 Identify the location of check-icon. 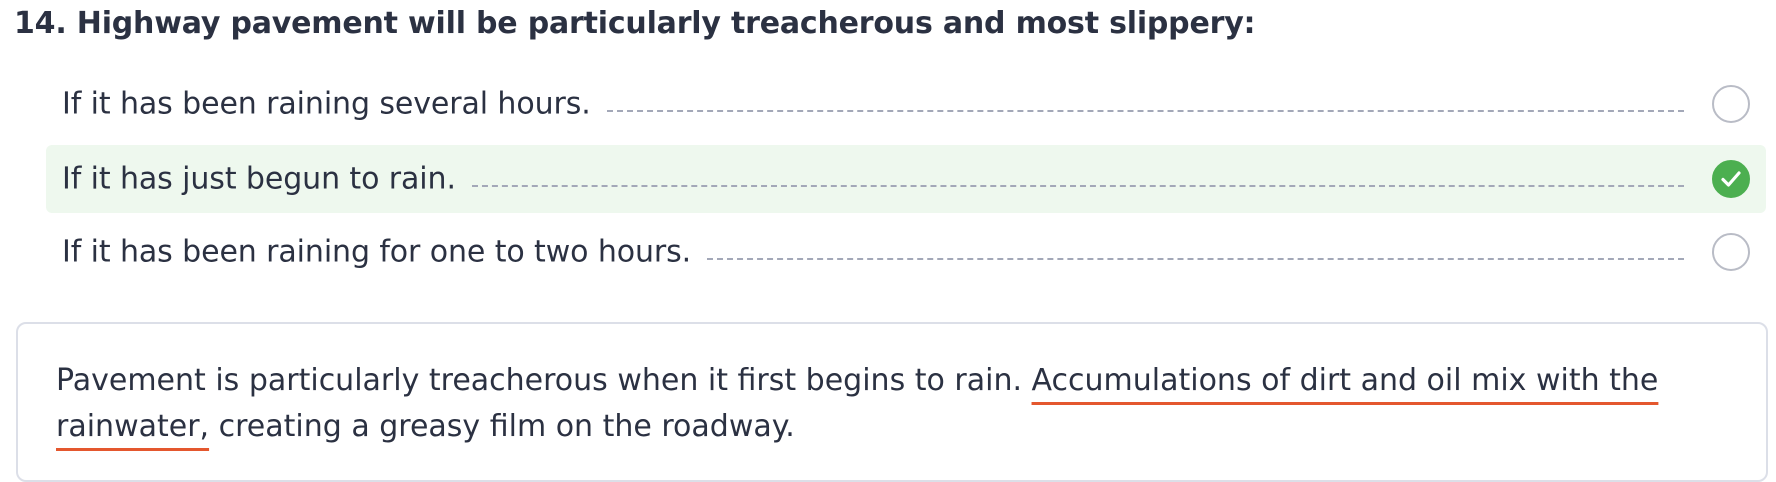
(1731, 179).